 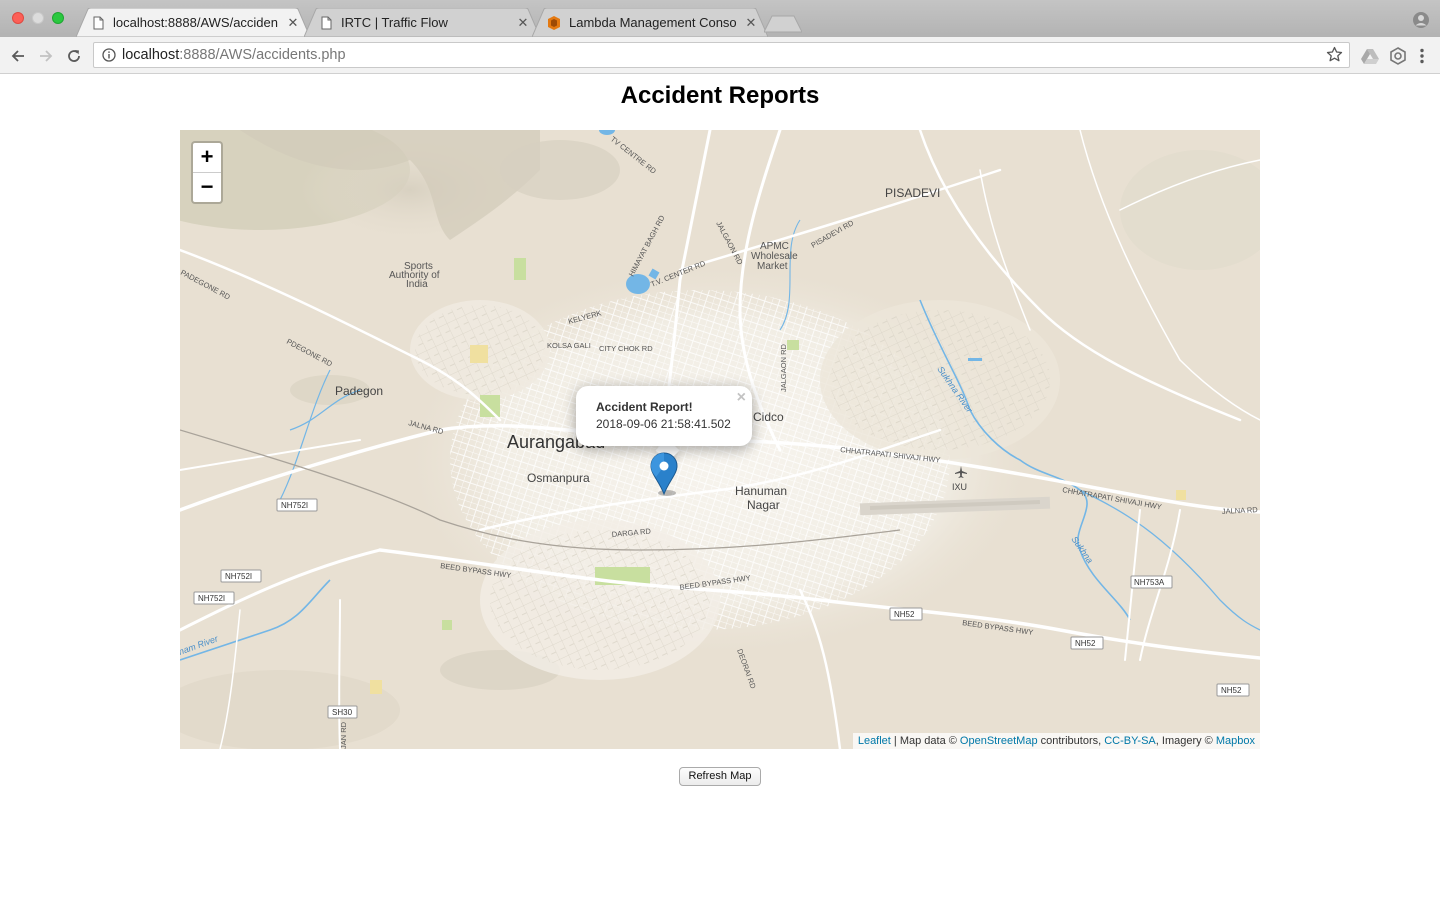 I want to click on tab-accidents: localhost:8888/AWS/accidents ✕, so click(x=193, y=22).